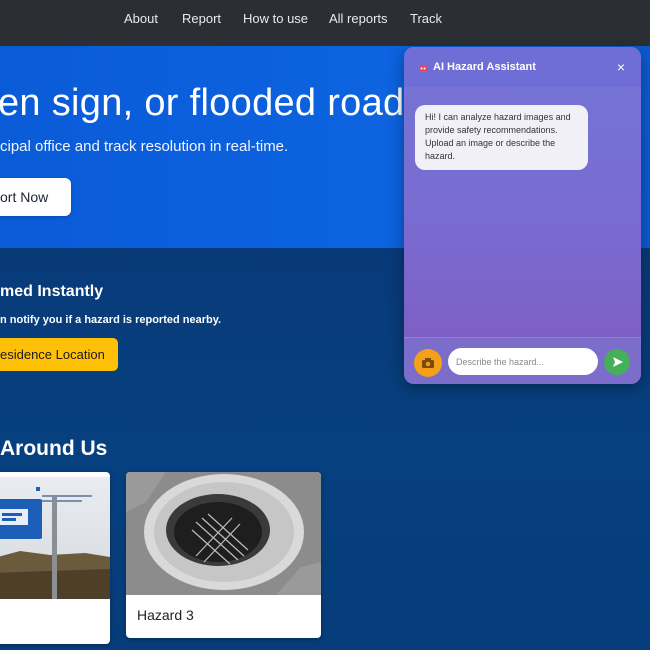 The height and width of the screenshot is (650, 650). What do you see at coordinates (426, 18) in the screenshot?
I see `nav-link-track: Track` at bounding box center [426, 18].